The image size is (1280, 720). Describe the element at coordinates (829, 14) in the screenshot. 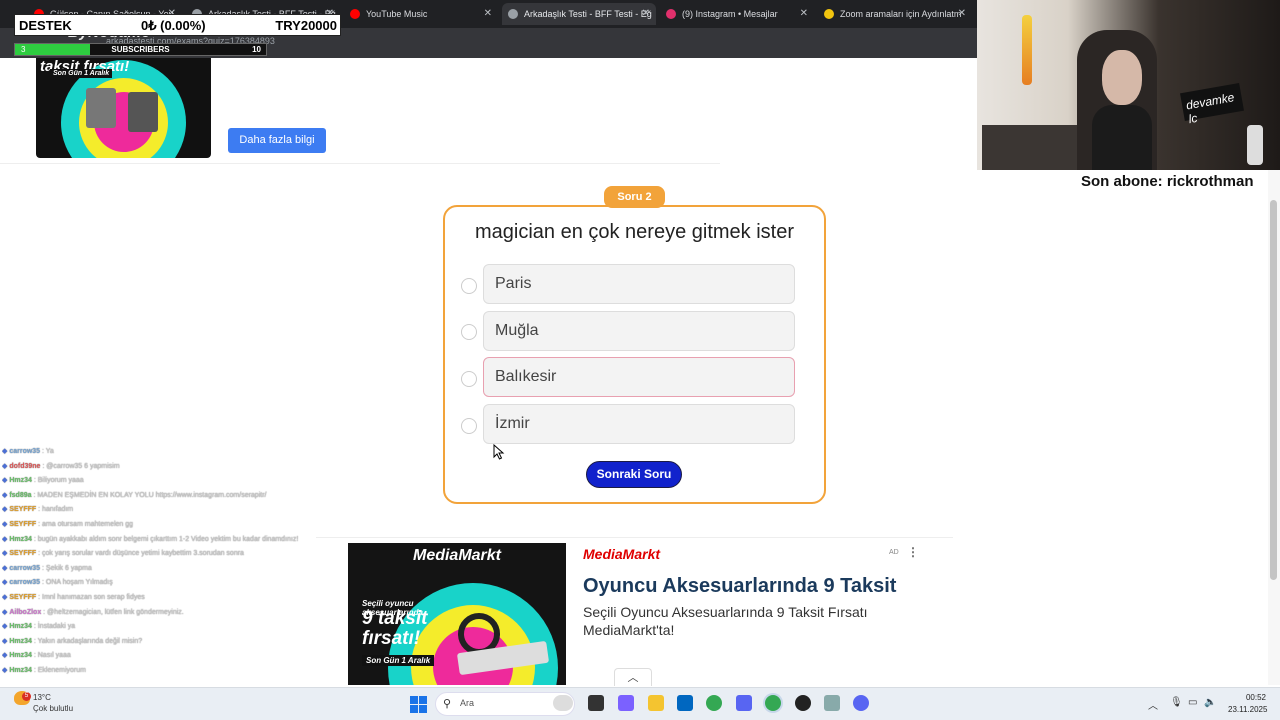

I see `mail-icon` at that location.